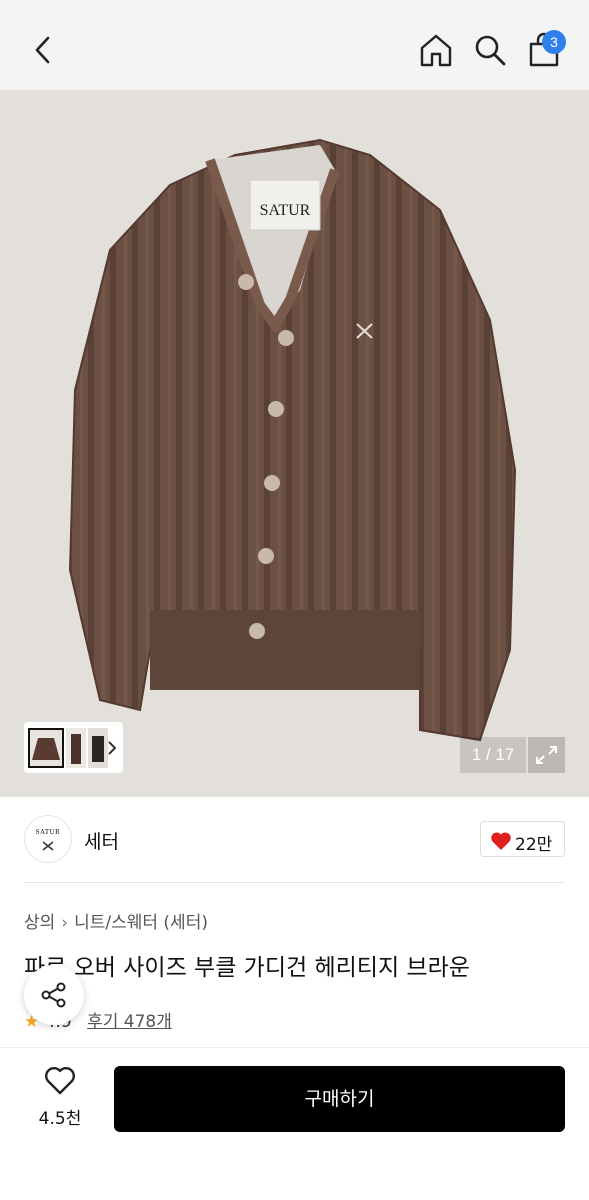  What do you see at coordinates (44, 50) in the screenshot?
I see `back-icon` at bounding box center [44, 50].